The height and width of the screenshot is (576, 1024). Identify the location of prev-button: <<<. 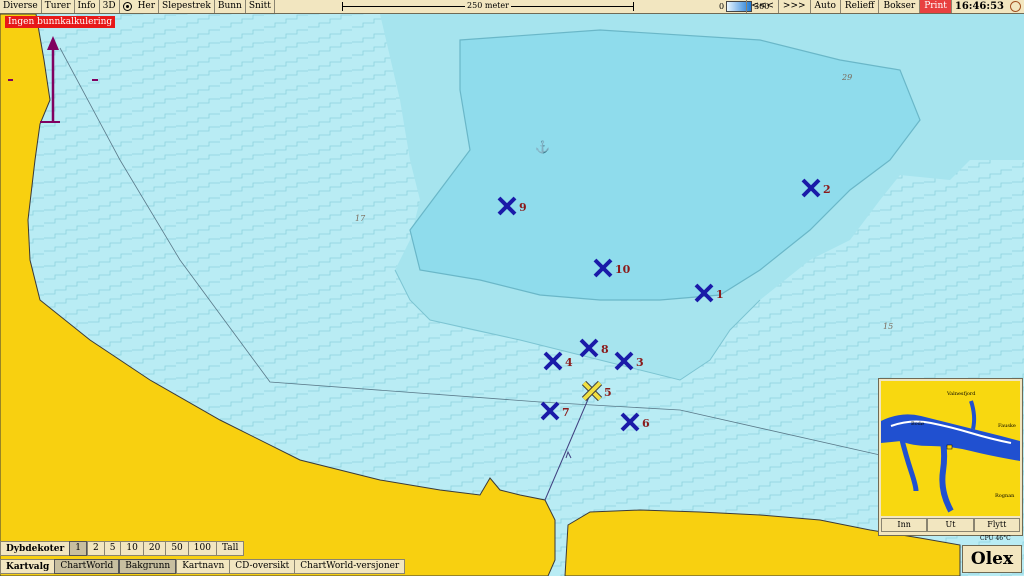
(762, 6).